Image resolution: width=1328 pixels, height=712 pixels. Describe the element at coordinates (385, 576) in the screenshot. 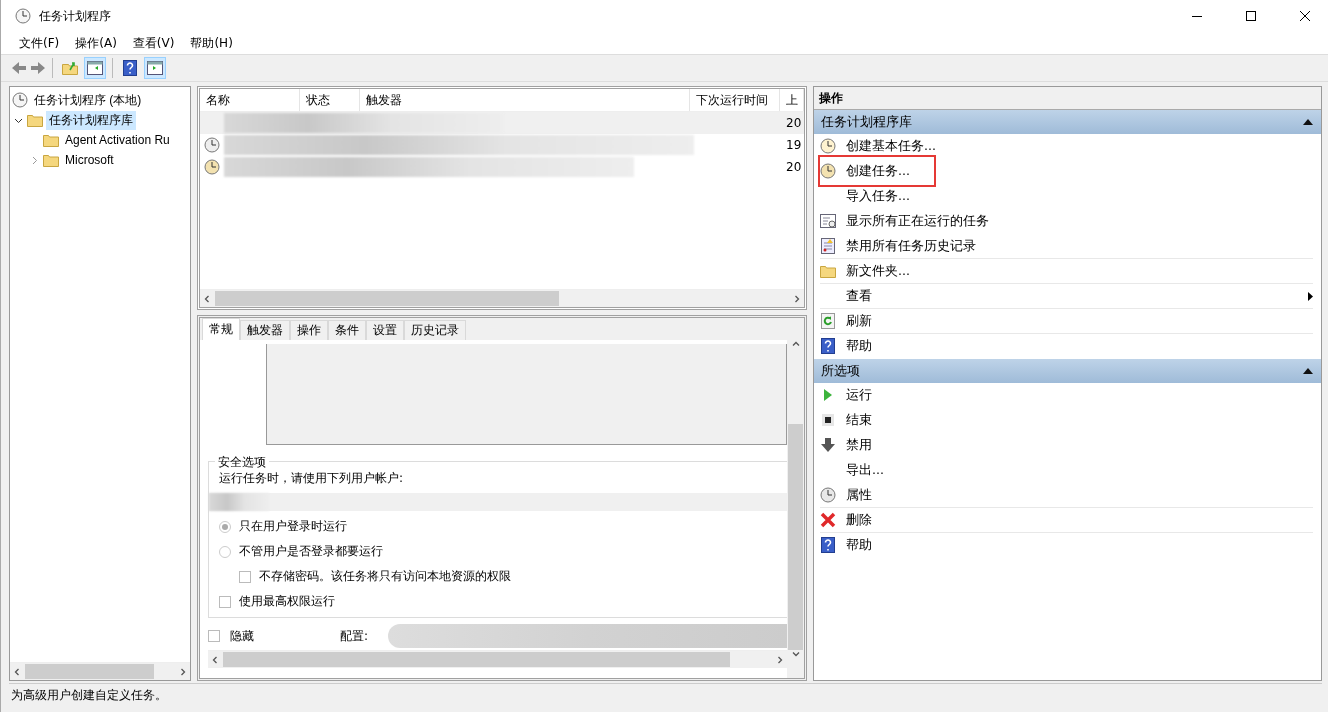

I see `option-label: 不存储密码。该任务将只有访问本地资源的权限` at that location.